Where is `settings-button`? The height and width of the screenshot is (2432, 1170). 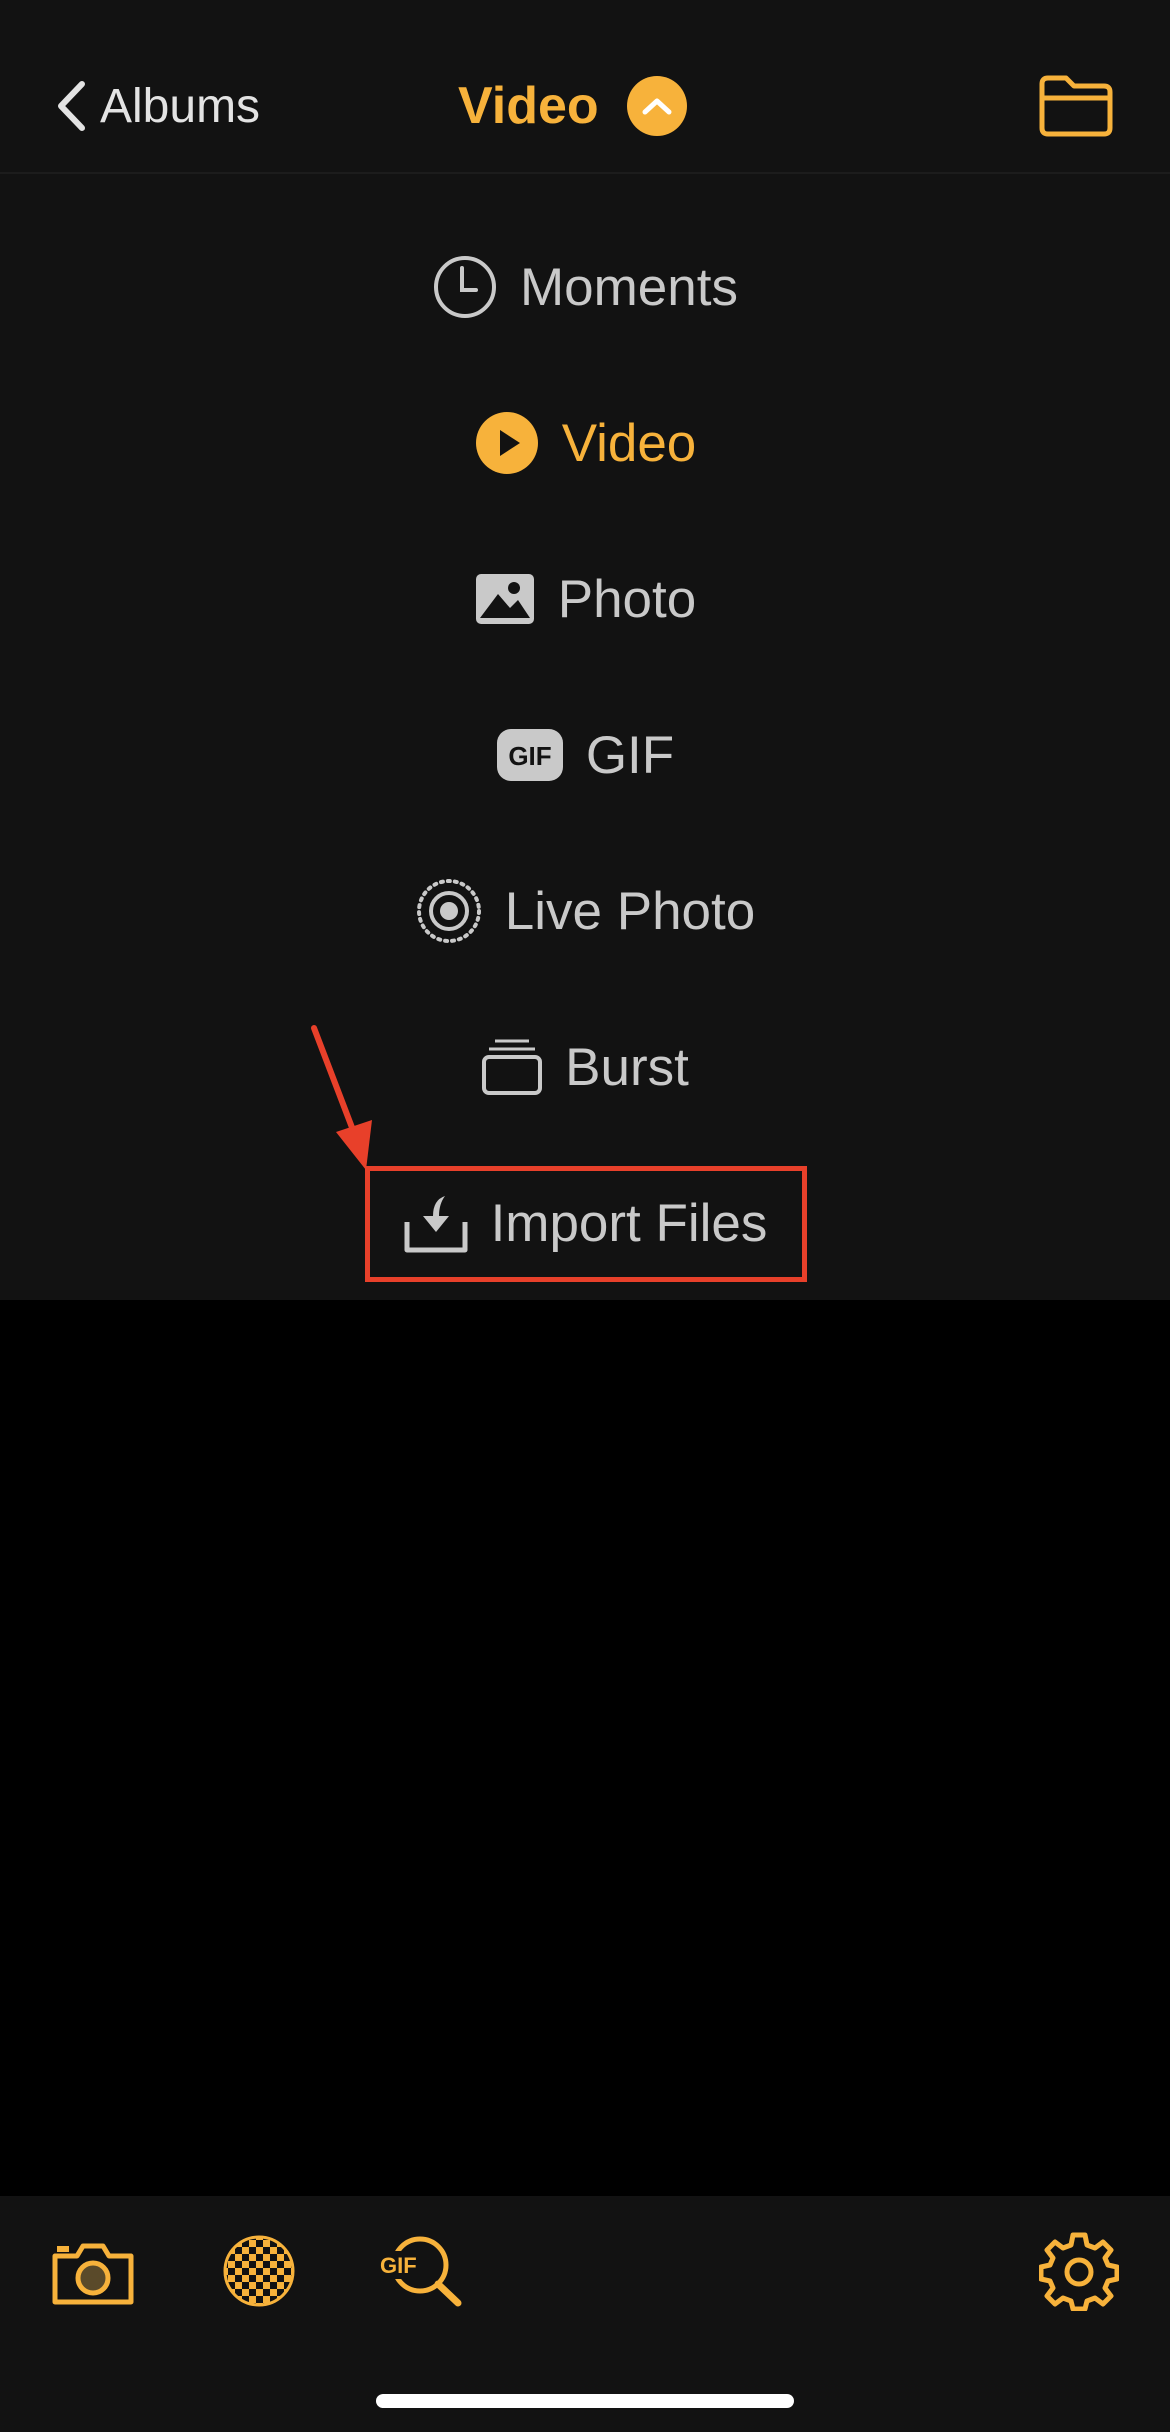
settings-button is located at coordinates (1079, 2271).